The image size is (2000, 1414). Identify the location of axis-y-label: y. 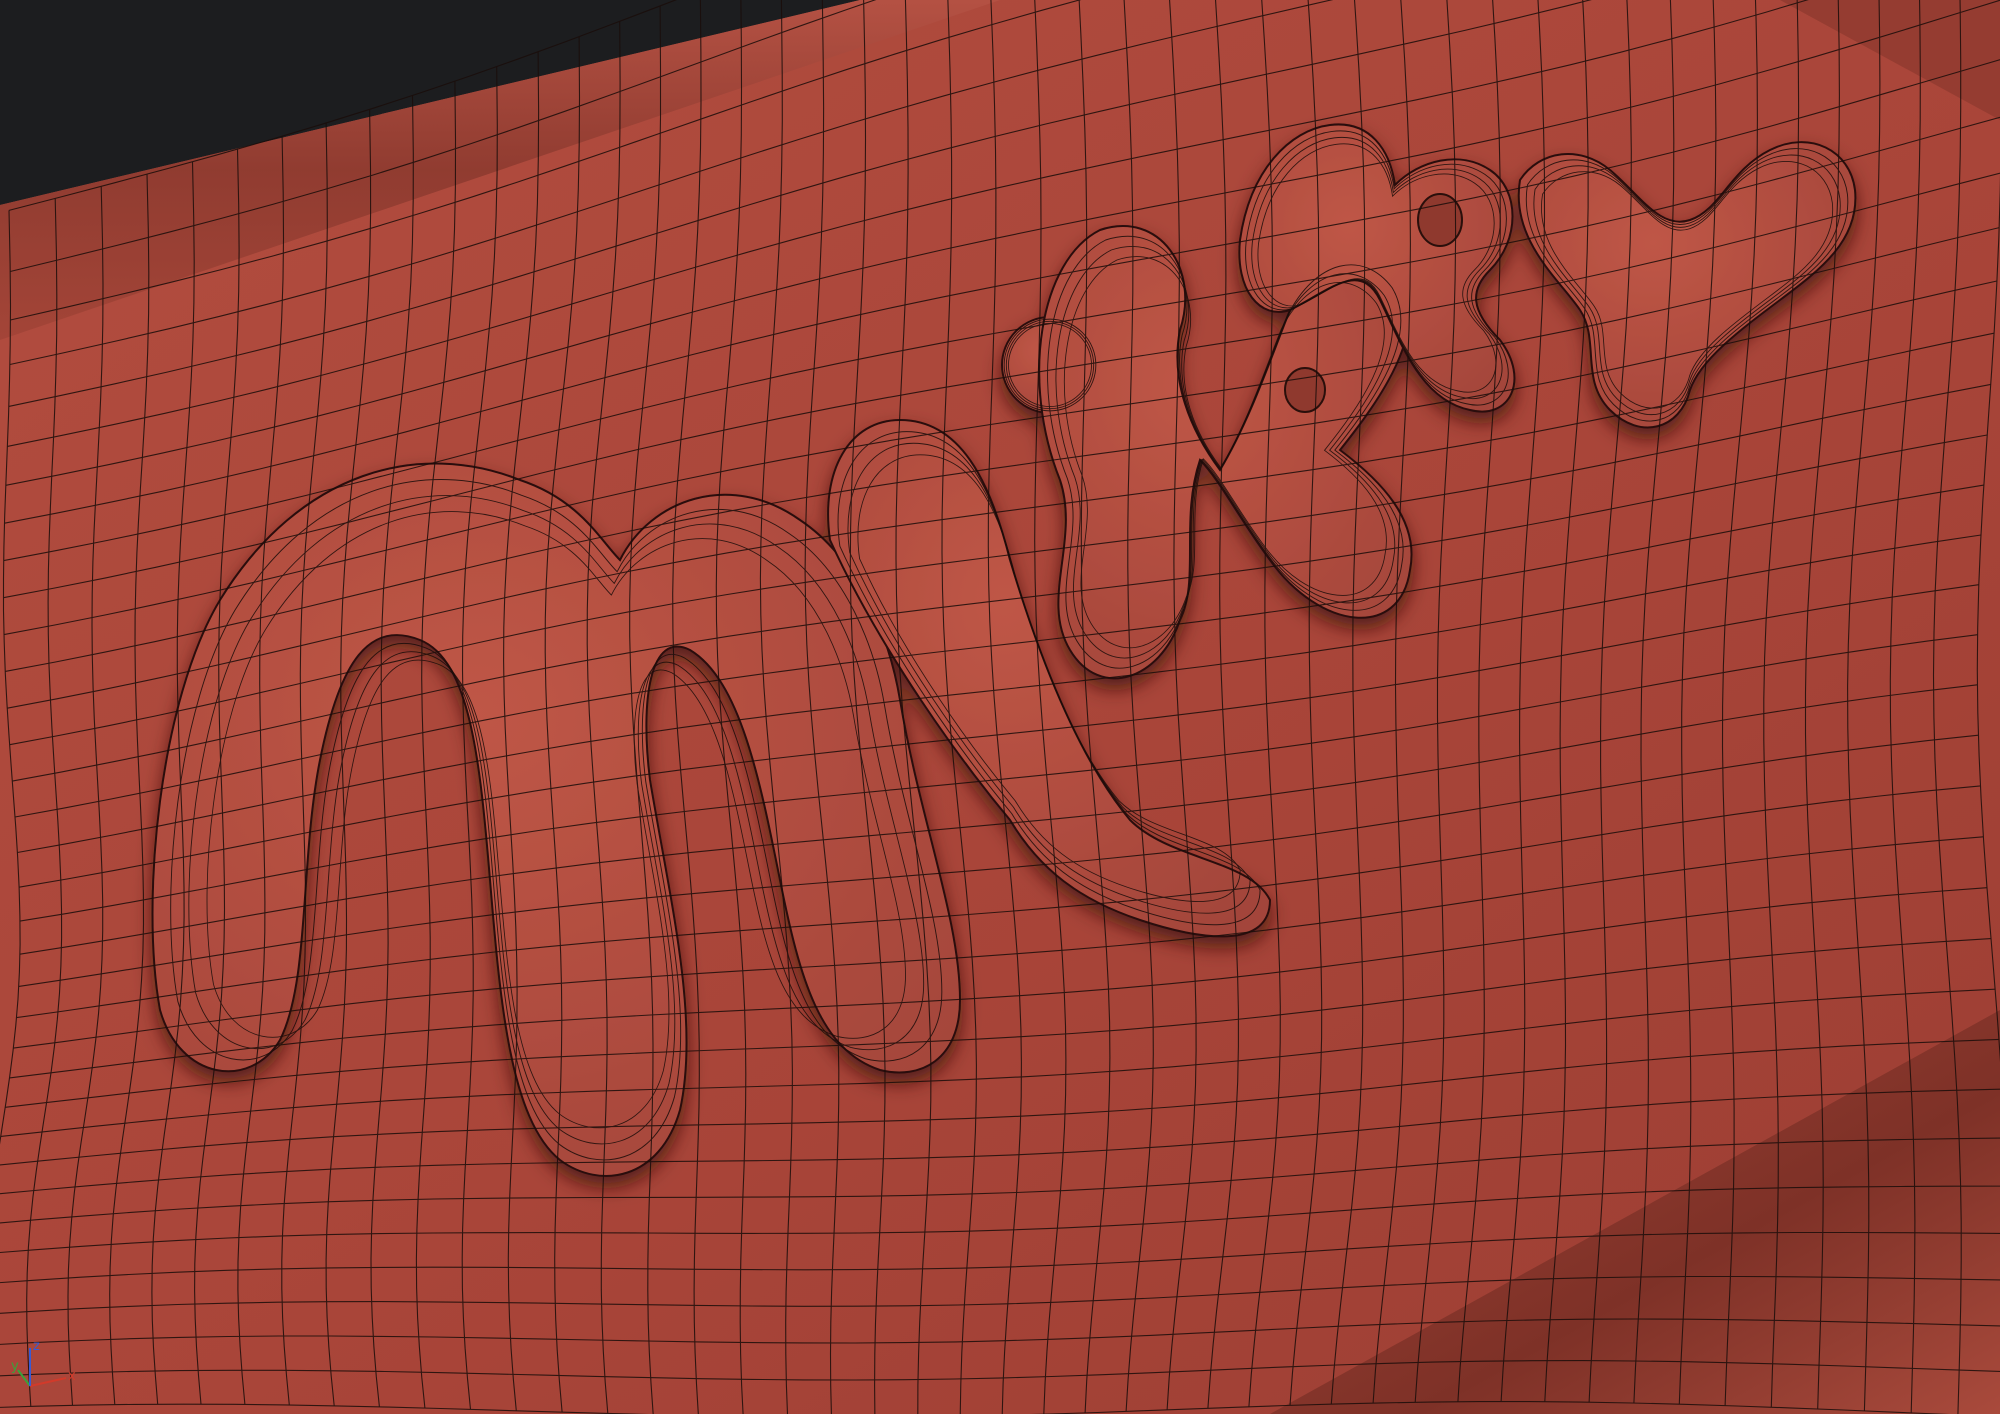
(15, 1366).